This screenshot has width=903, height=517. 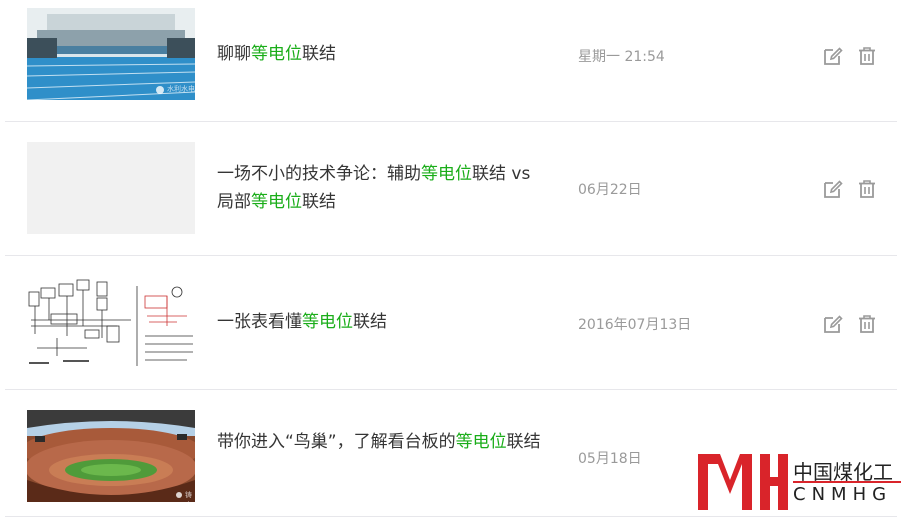 What do you see at coordinates (610, 190) in the screenshot?
I see `article-date: 06月22日` at bounding box center [610, 190].